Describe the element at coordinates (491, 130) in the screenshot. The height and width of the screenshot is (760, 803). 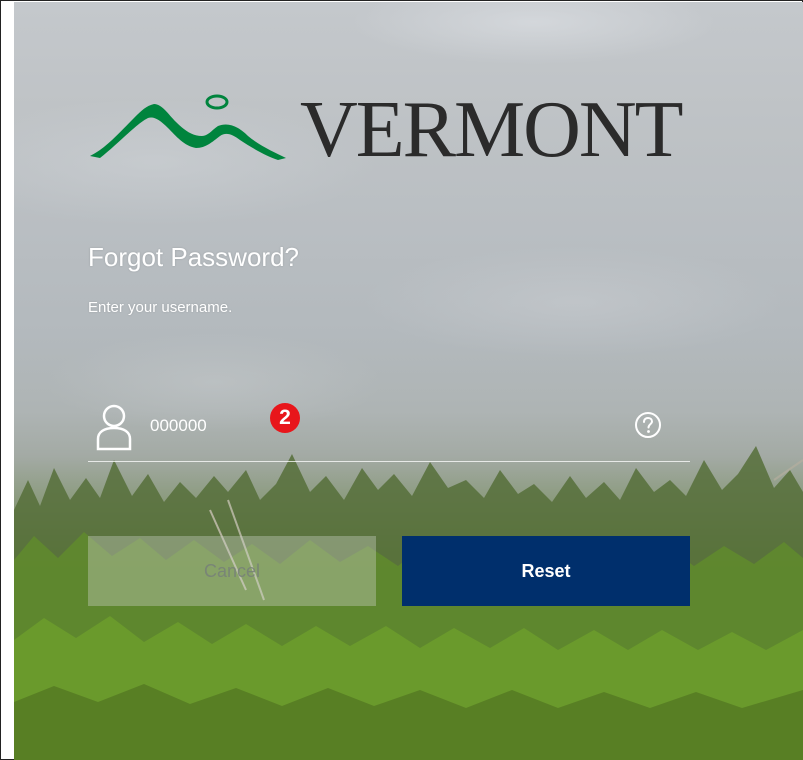
I see `logo-wordmark: VERMONT` at that location.